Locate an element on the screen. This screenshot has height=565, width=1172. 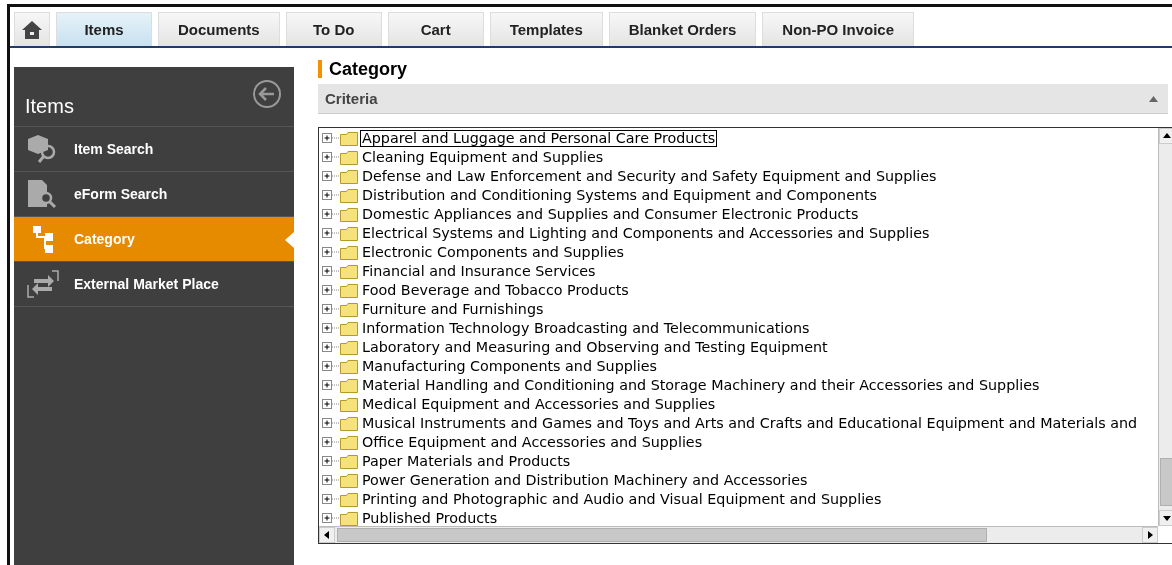
home-tab is located at coordinates (32, 29).